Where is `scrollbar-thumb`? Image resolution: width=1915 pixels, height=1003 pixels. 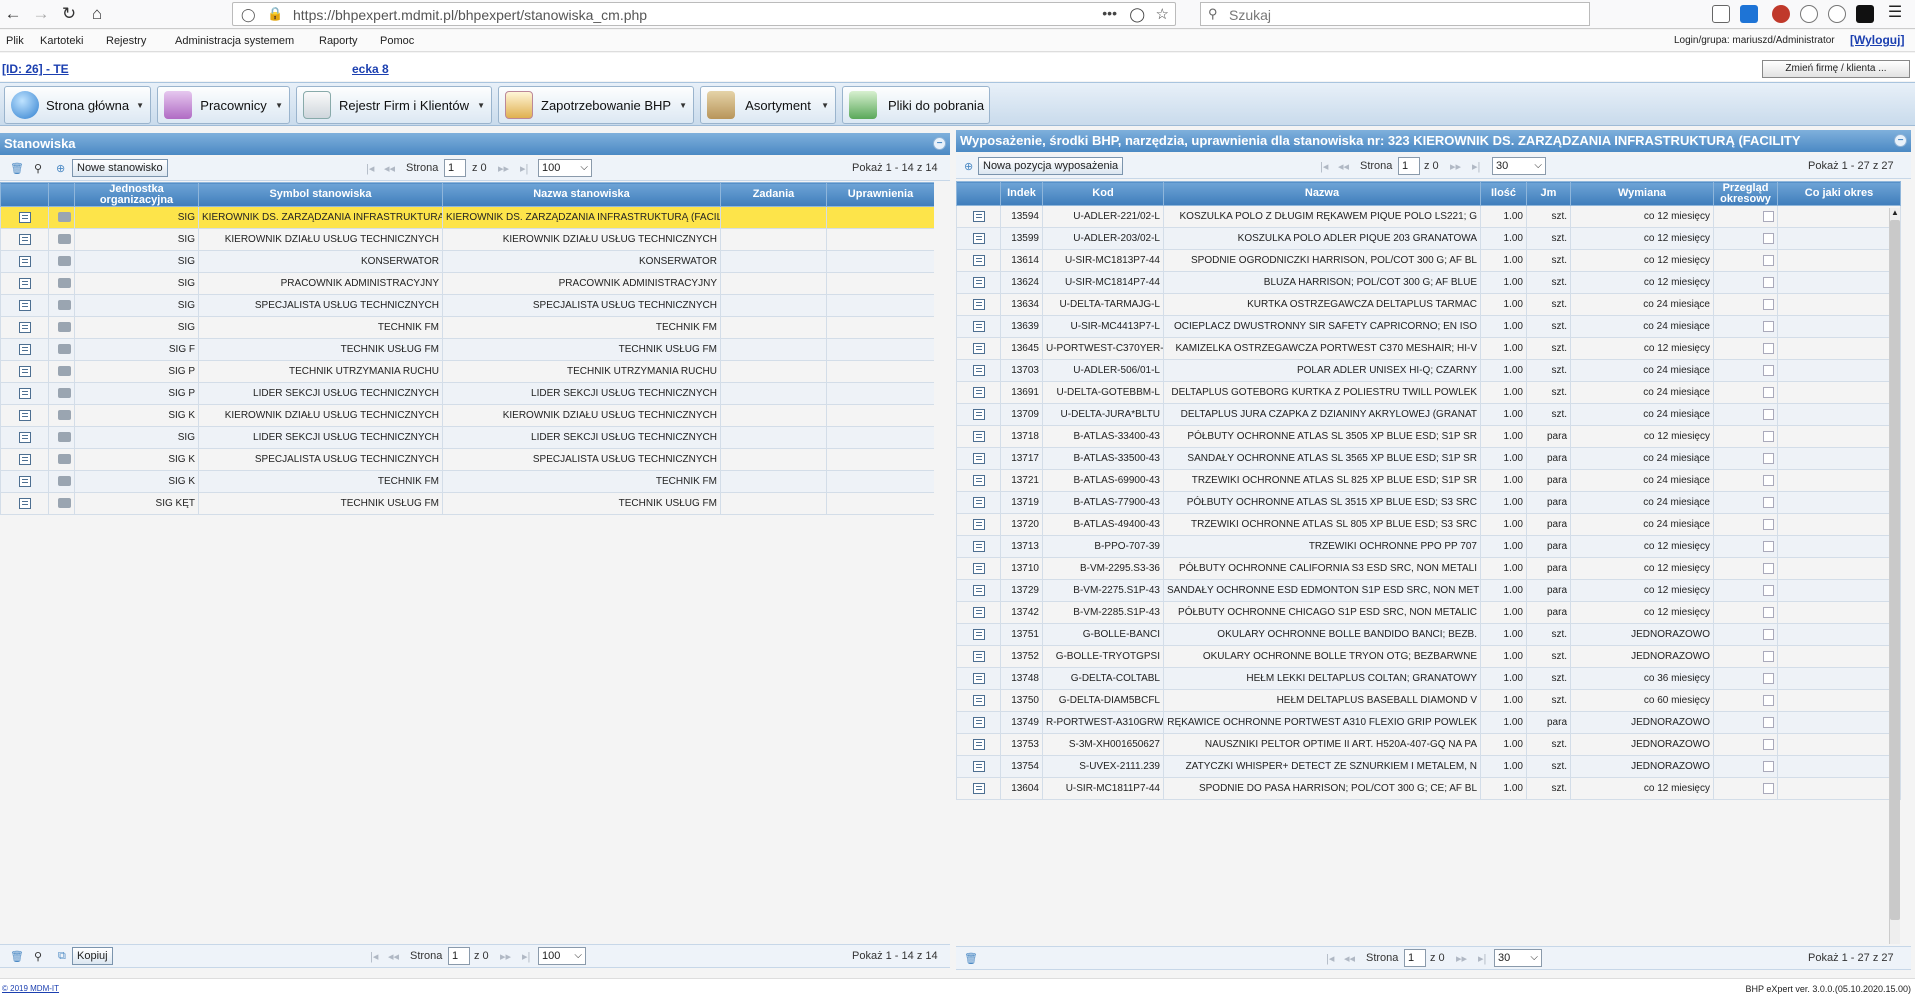 scrollbar-thumb is located at coordinates (1895, 570).